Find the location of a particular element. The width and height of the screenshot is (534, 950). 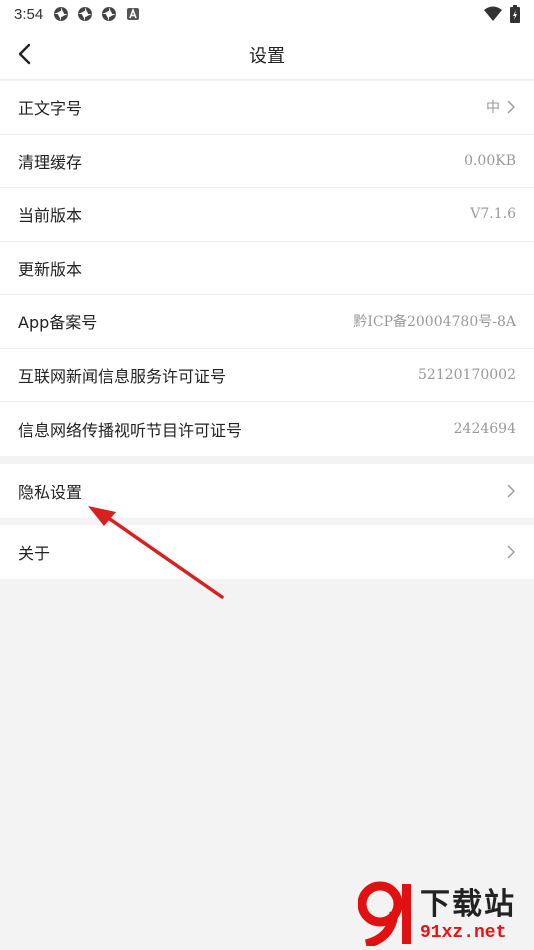

privacy-group: 隐私设置 is located at coordinates (267, 491).